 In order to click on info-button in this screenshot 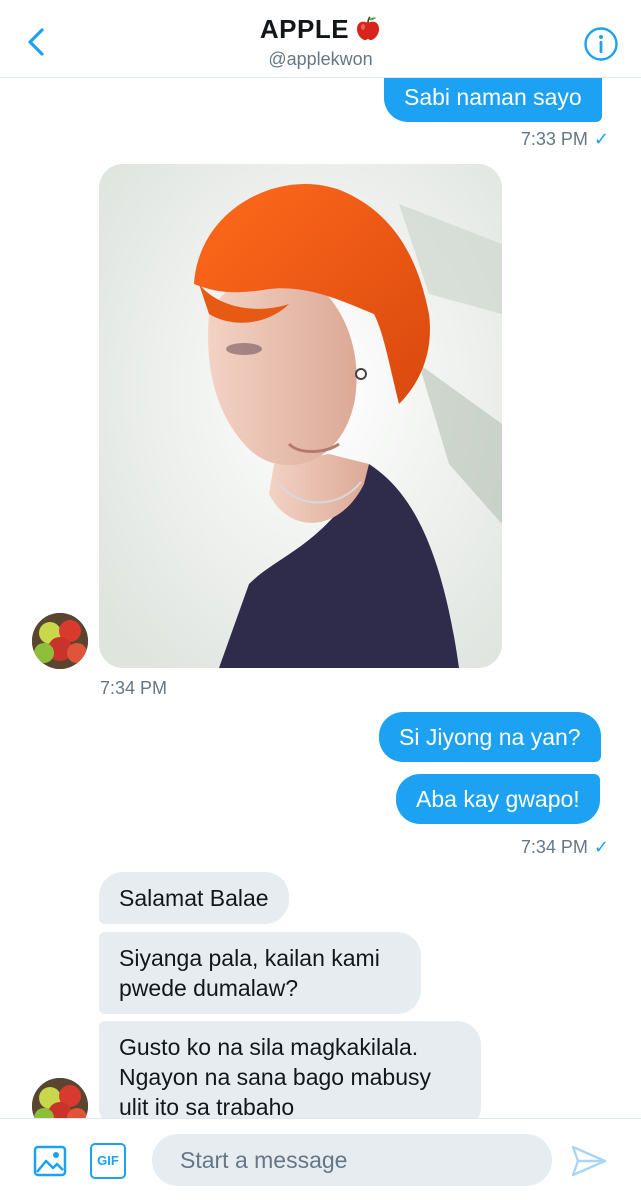, I will do `click(601, 44)`.